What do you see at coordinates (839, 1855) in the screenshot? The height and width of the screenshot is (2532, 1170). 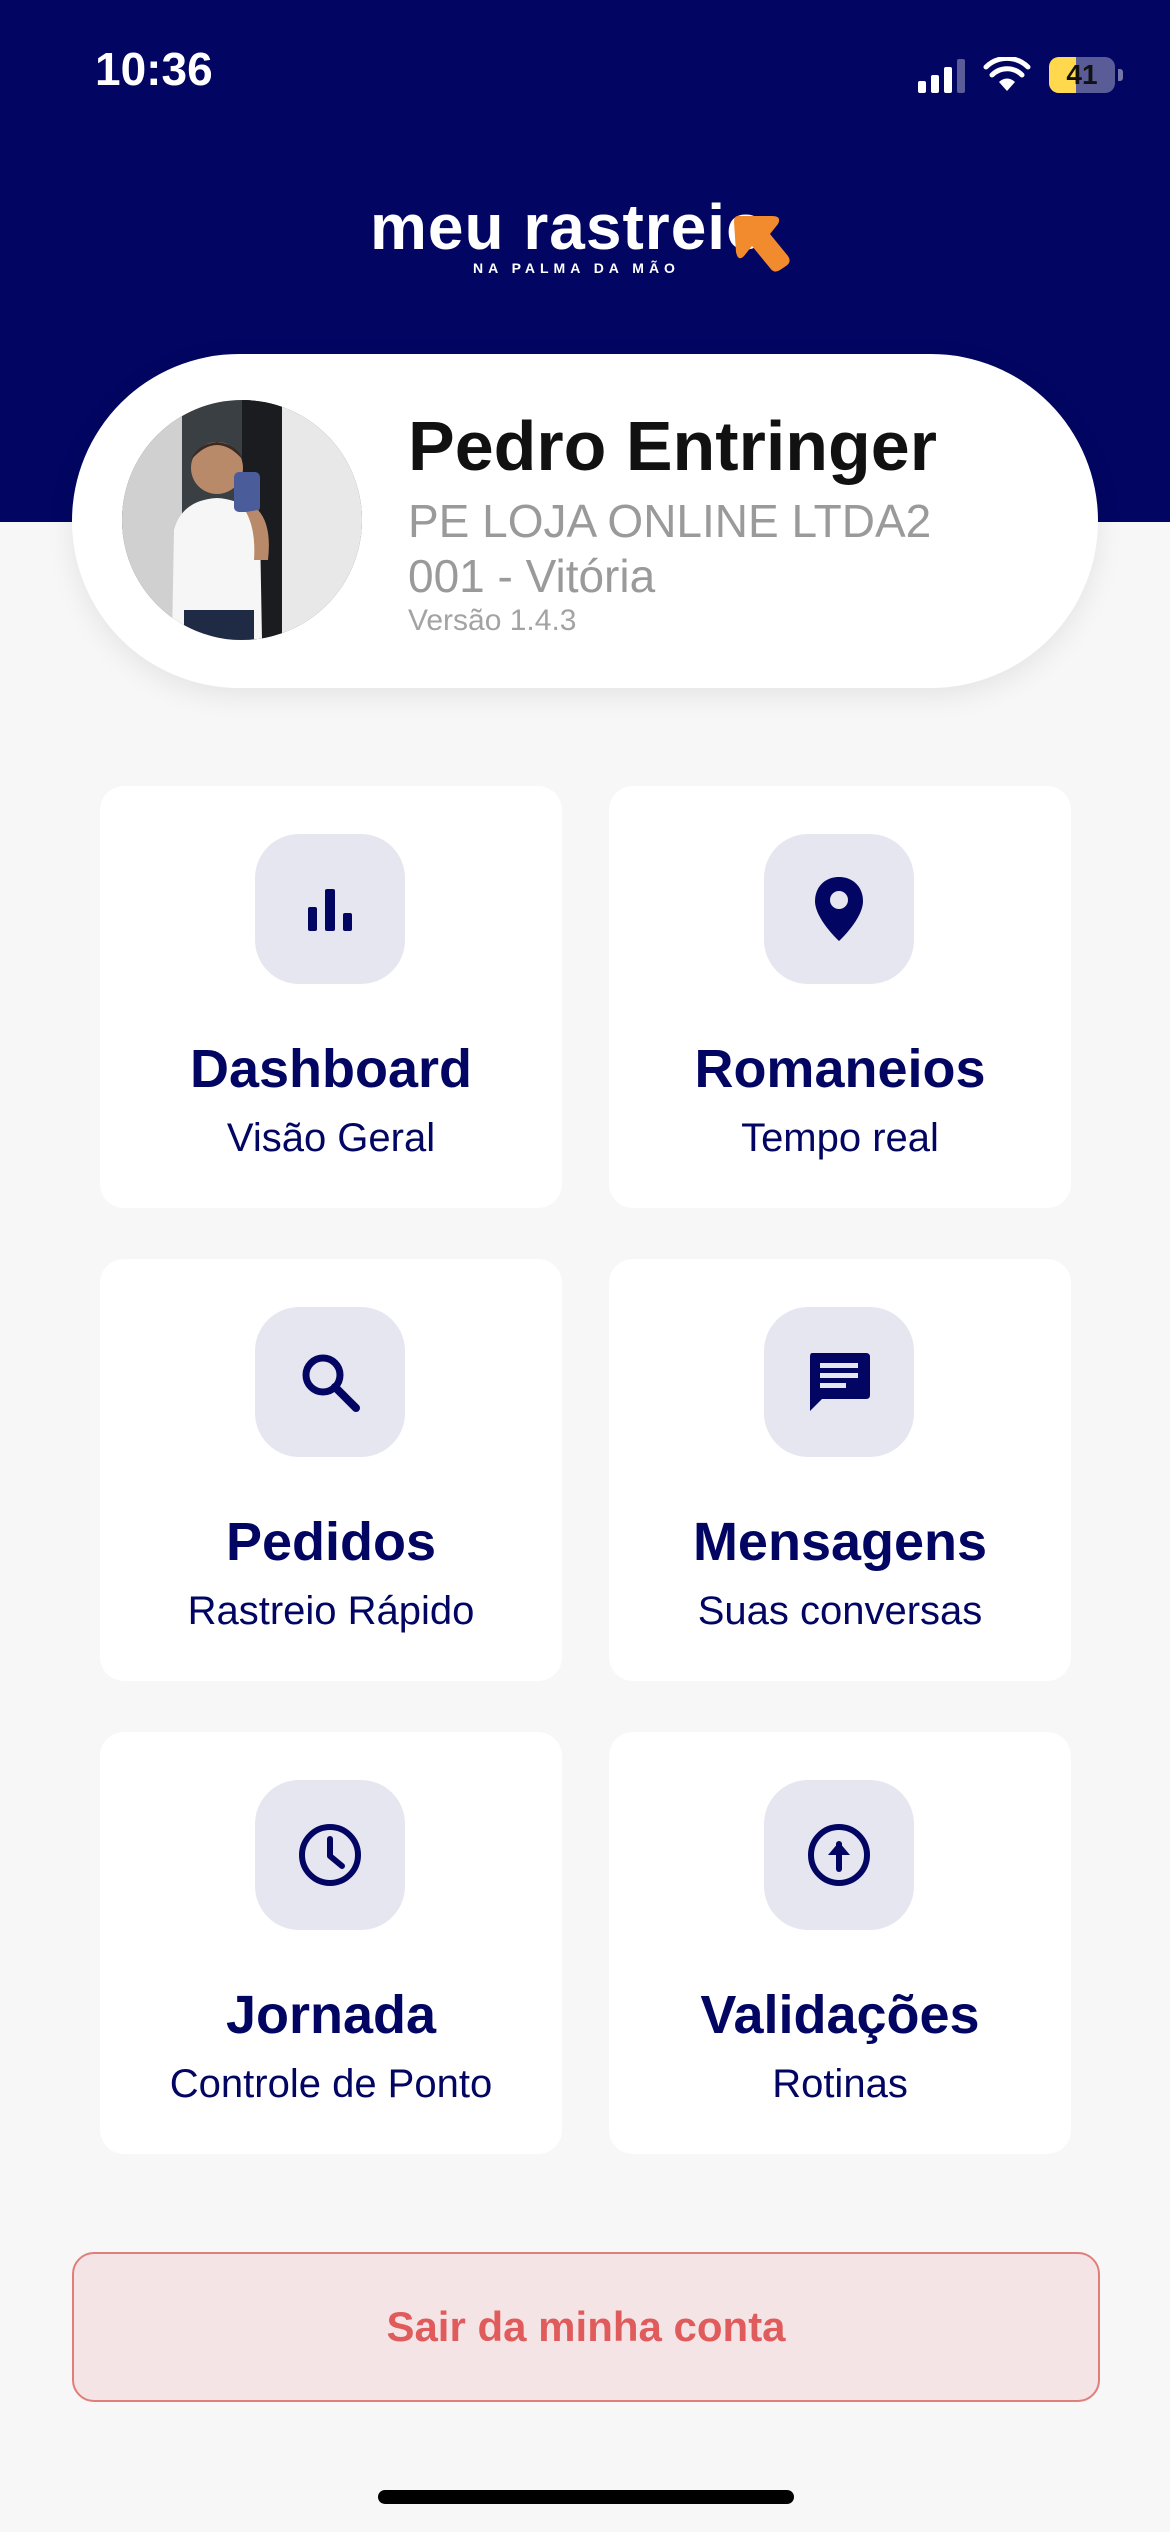 I see `upload-arrow-icon` at bounding box center [839, 1855].